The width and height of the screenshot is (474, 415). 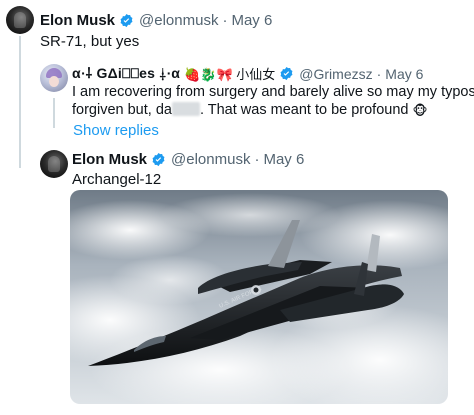 What do you see at coordinates (335, 74) in the screenshot?
I see `reply-handle: @Grimezsz` at bounding box center [335, 74].